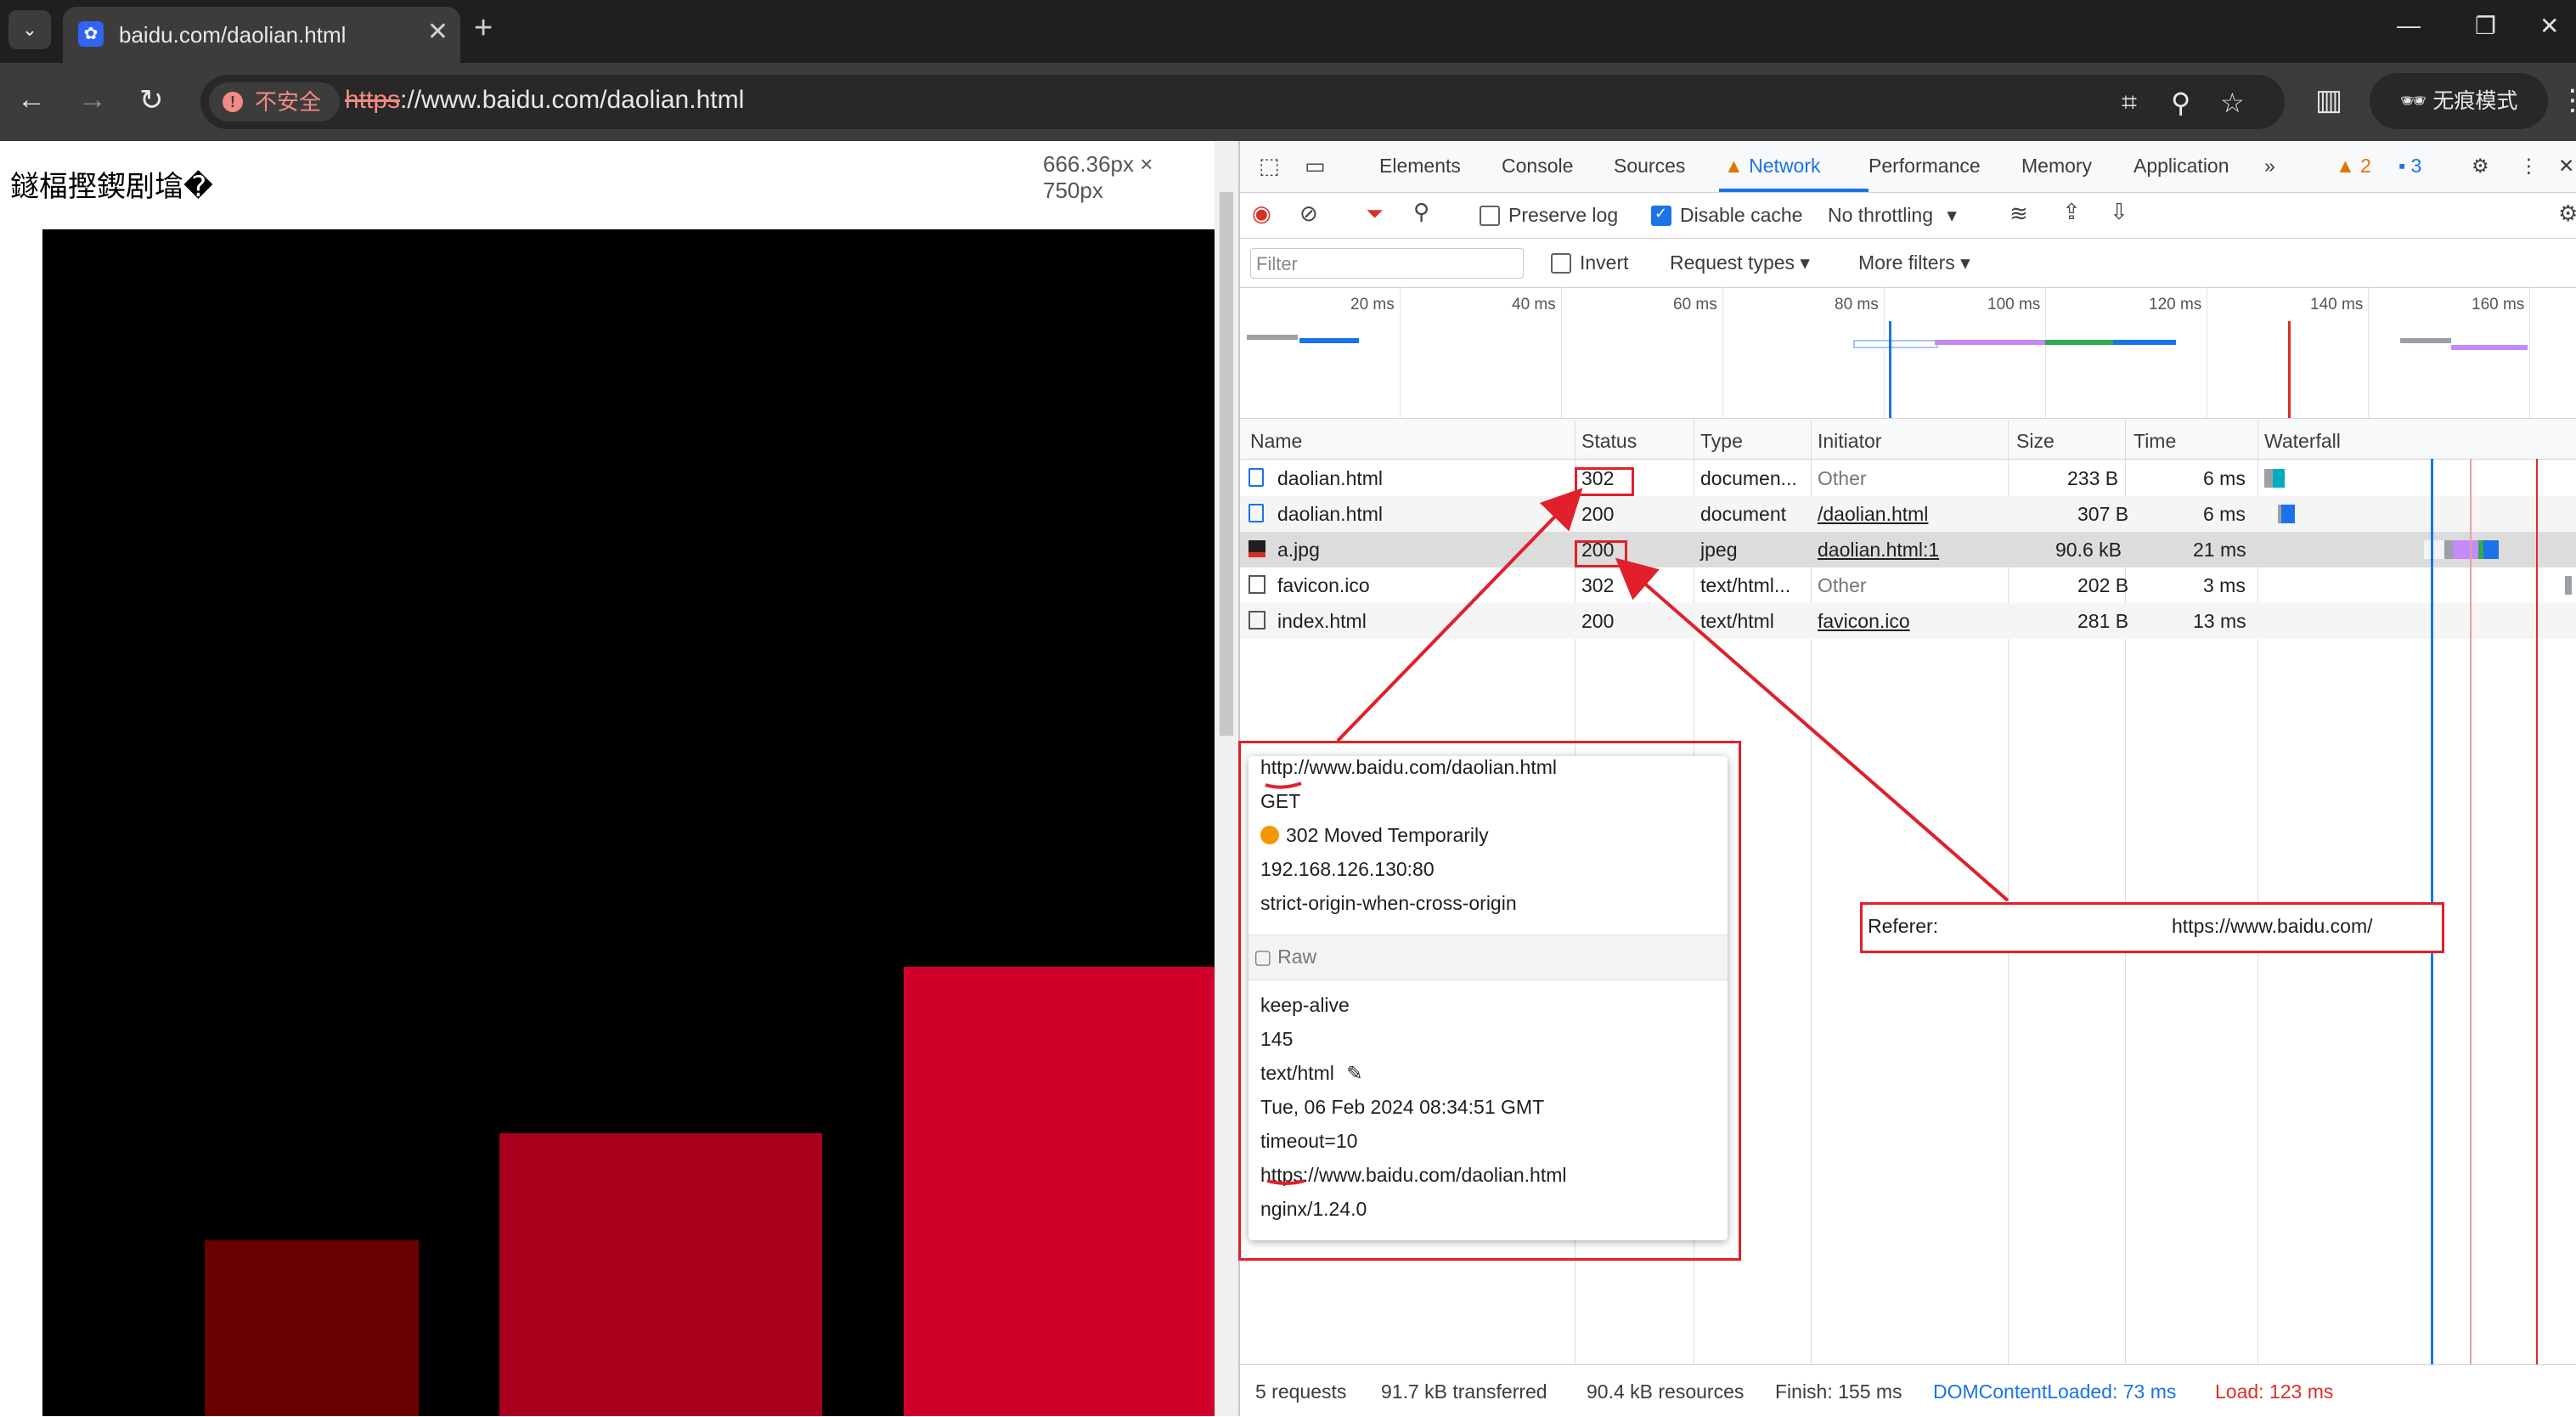  Describe the element at coordinates (1283, 786) in the screenshot. I see `underline-http` at that location.